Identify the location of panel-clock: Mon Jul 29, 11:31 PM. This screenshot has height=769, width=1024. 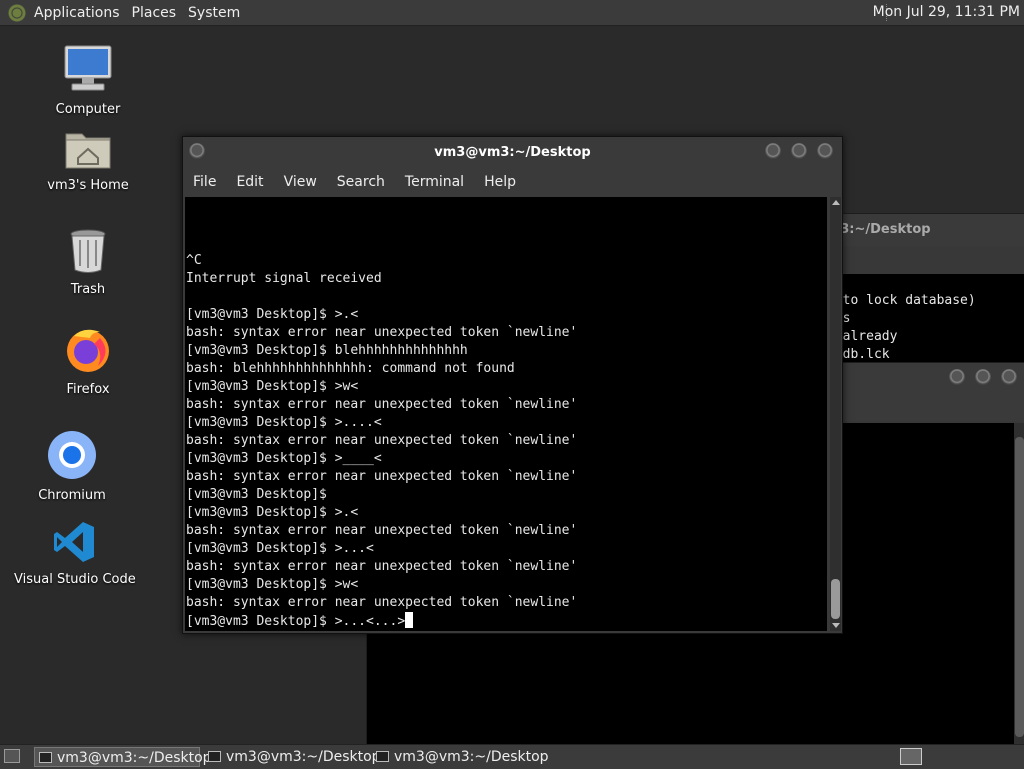
(946, 12).